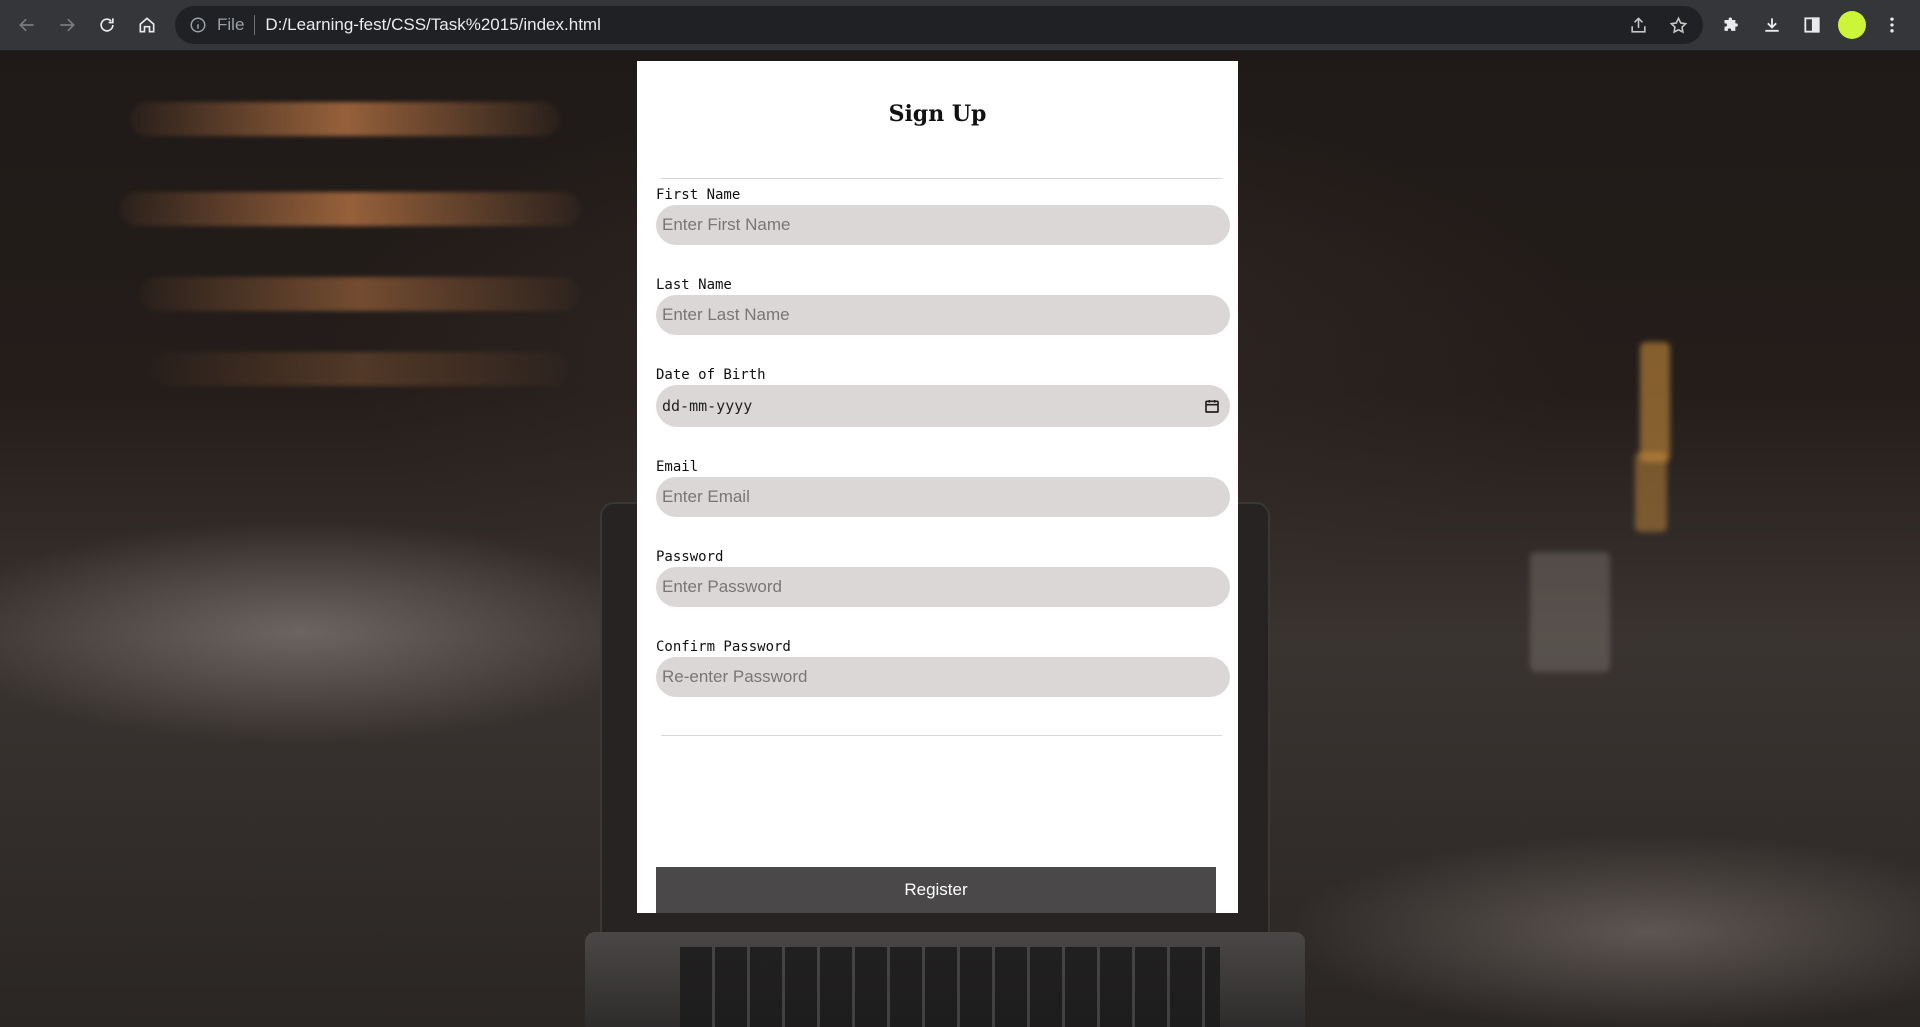 The image size is (1920, 1027). I want to click on calendar-icon, so click(1212, 406).